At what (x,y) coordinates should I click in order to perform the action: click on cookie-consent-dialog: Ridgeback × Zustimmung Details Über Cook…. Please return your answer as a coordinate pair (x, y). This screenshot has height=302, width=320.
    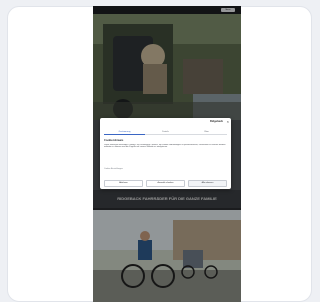
    Looking at the image, I should click on (165, 153).